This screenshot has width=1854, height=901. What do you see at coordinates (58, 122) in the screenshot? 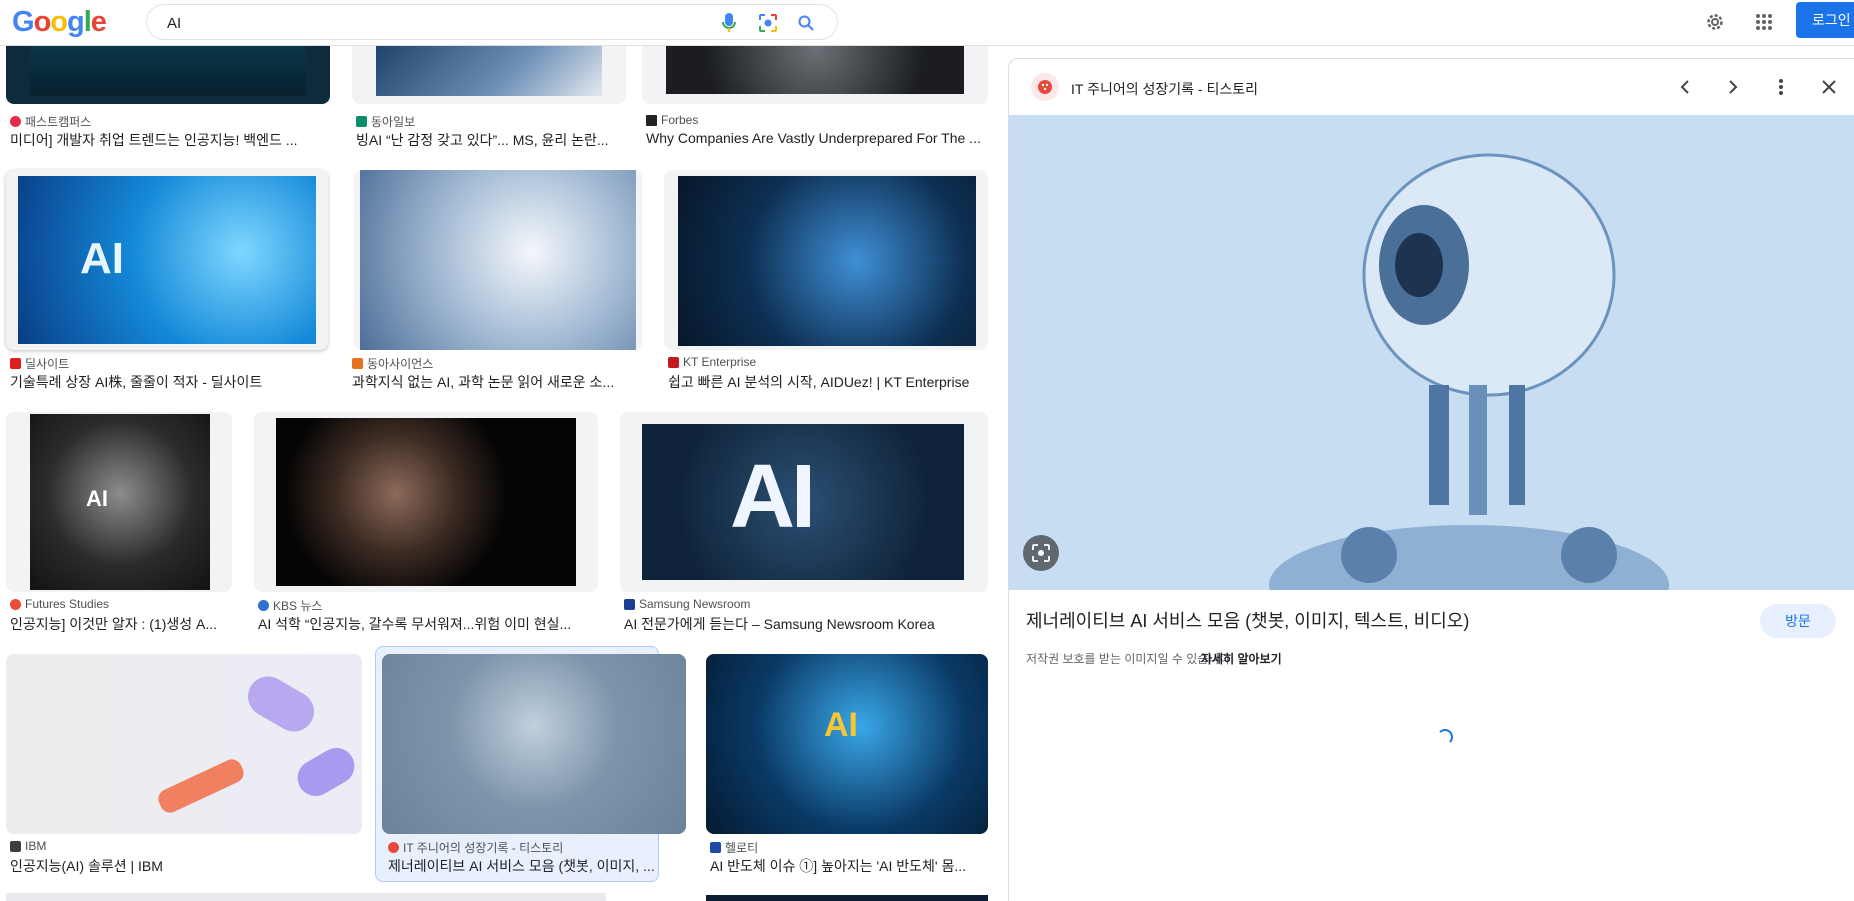
I see `source-label: 패스트캠퍼스` at bounding box center [58, 122].